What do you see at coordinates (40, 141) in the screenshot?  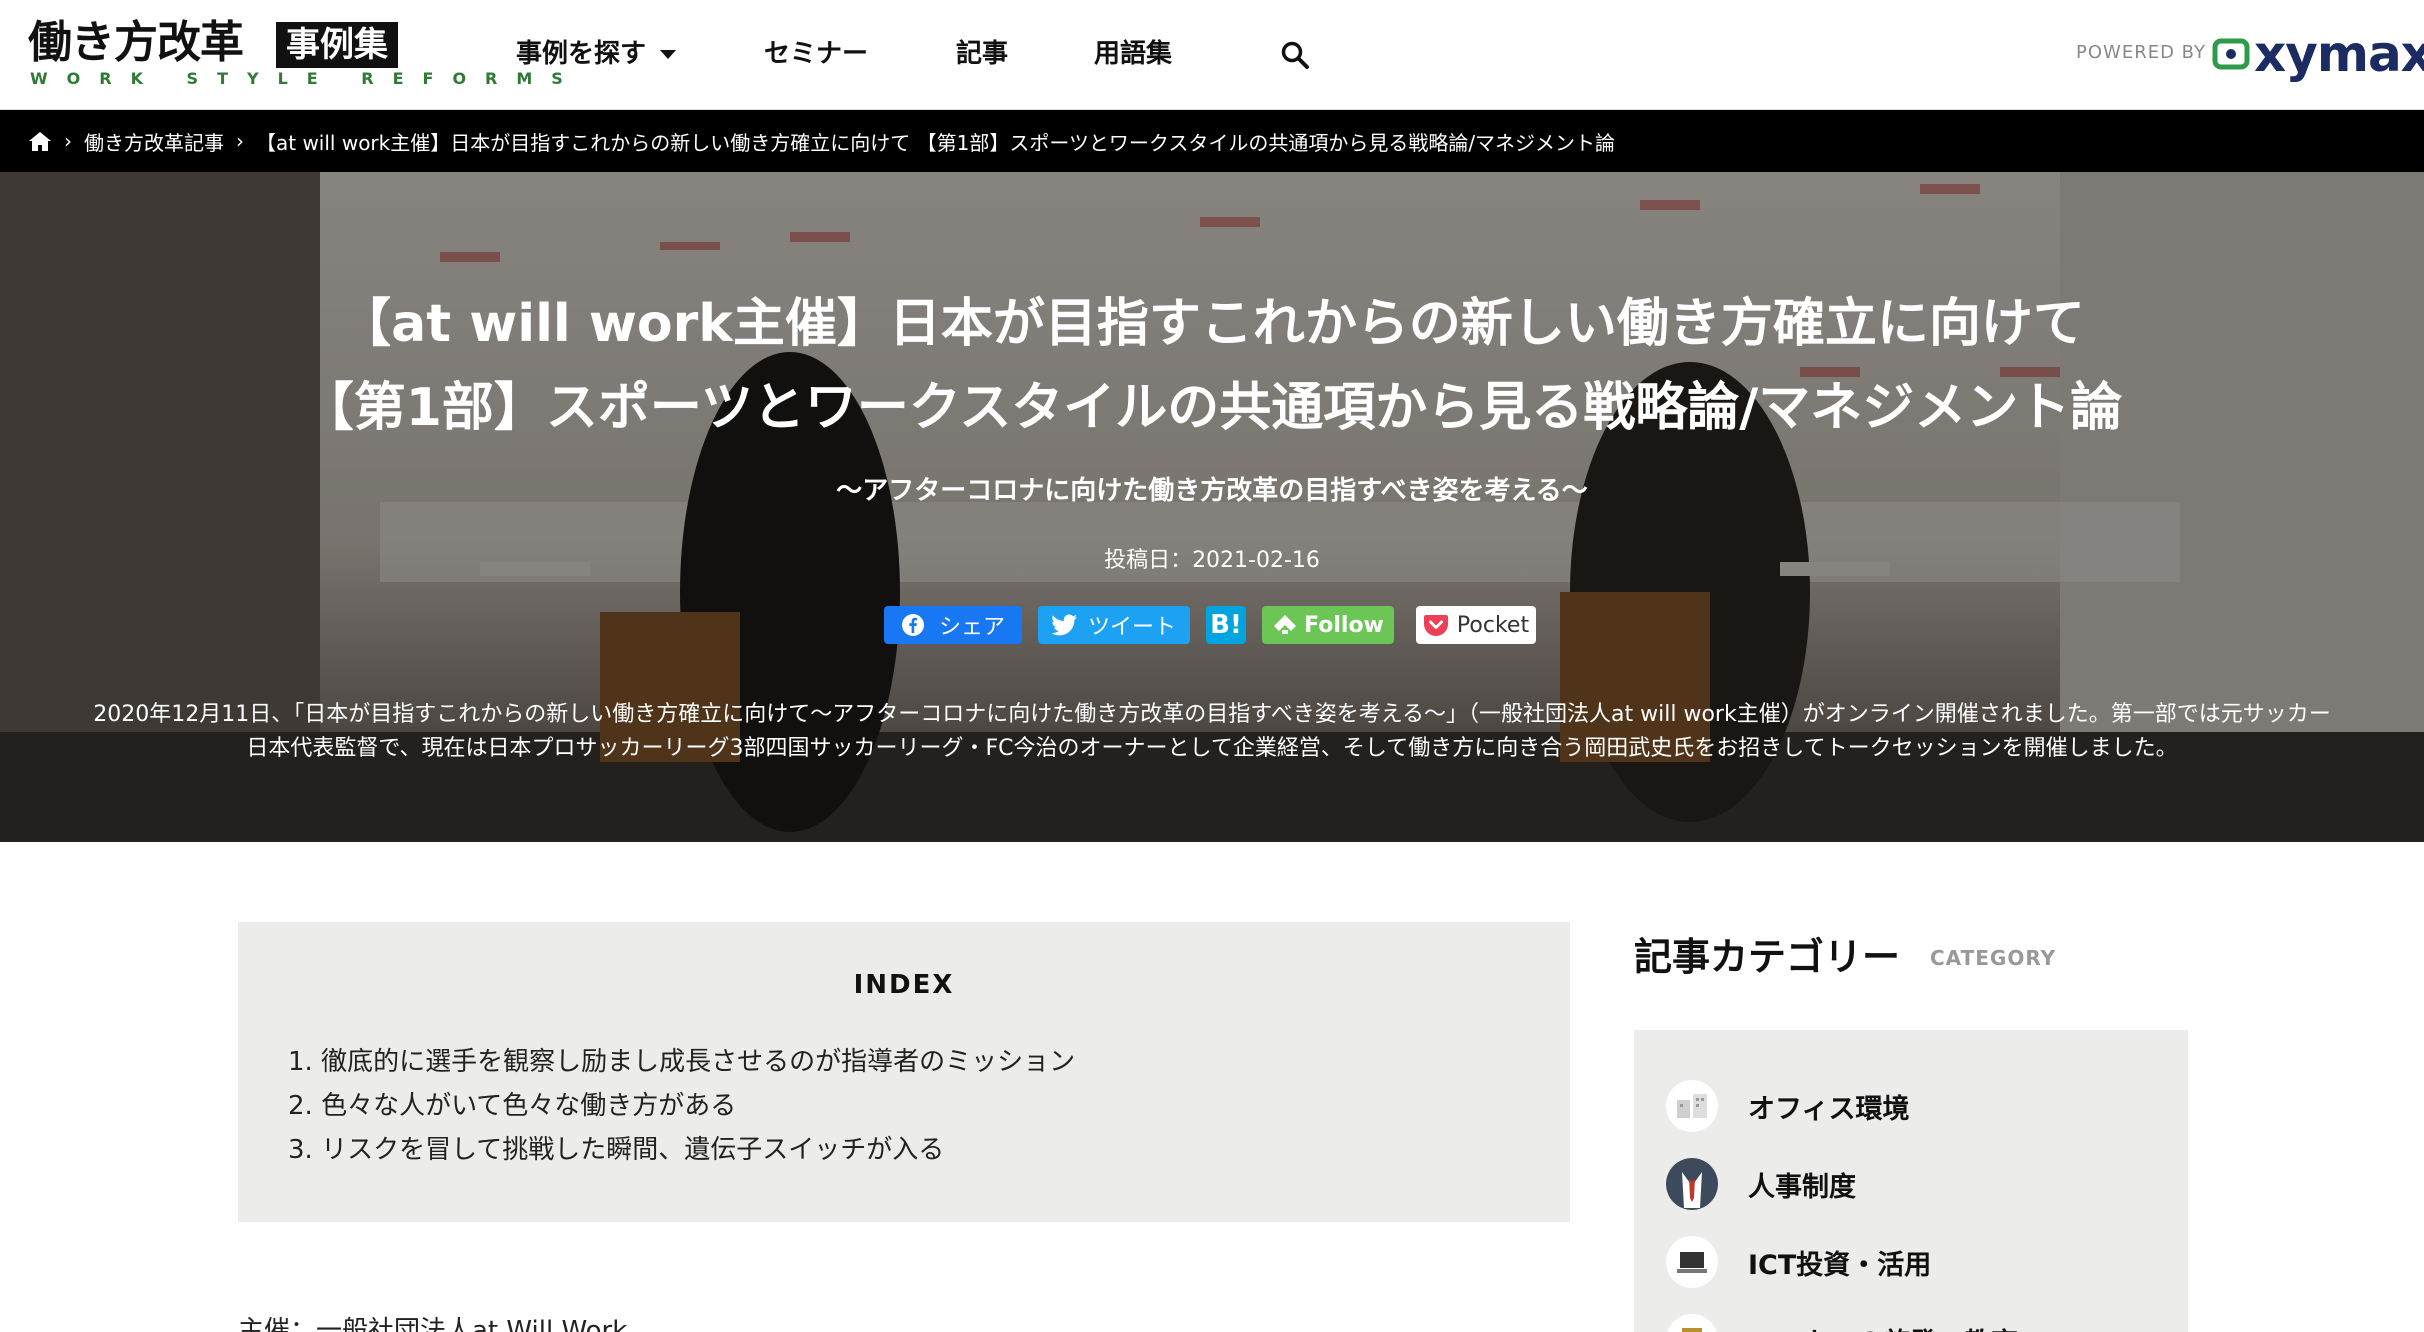 I see `home-icon` at bounding box center [40, 141].